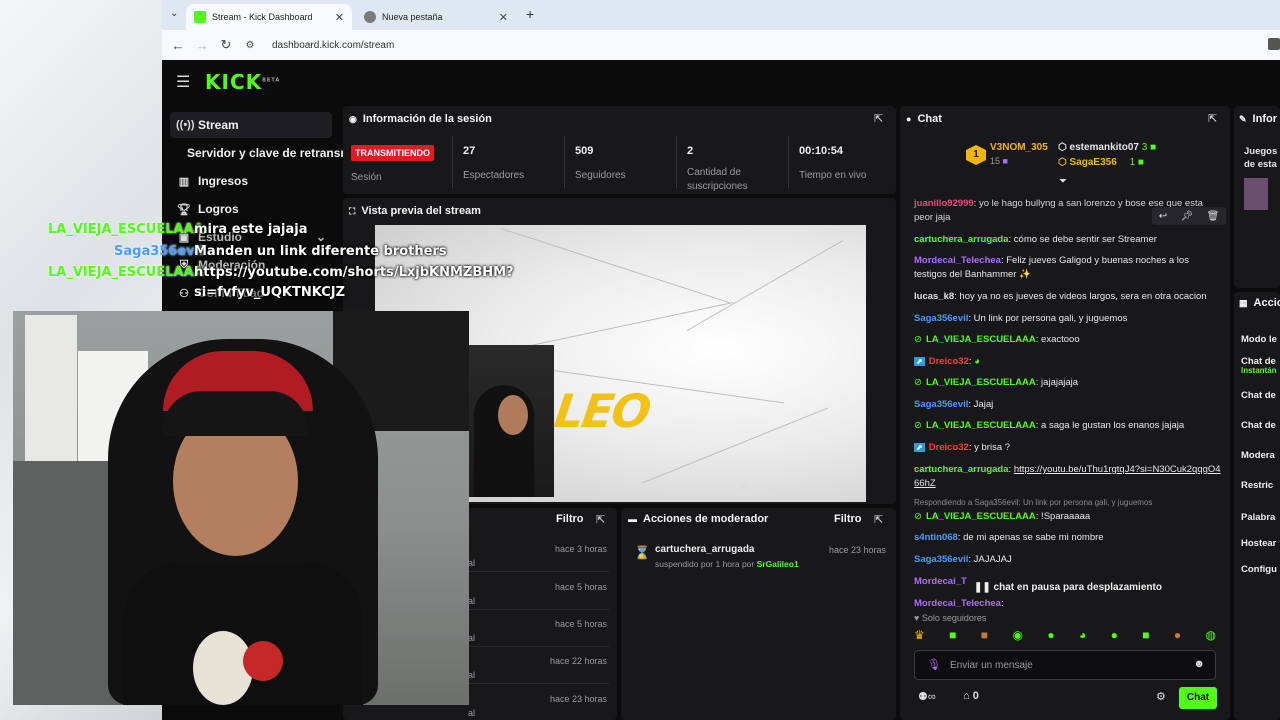 Image resolution: width=1280 pixels, height=720 pixels. What do you see at coordinates (250, 45) in the screenshot?
I see `site-info-icon: ⚙` at bounding box center [250, 45].